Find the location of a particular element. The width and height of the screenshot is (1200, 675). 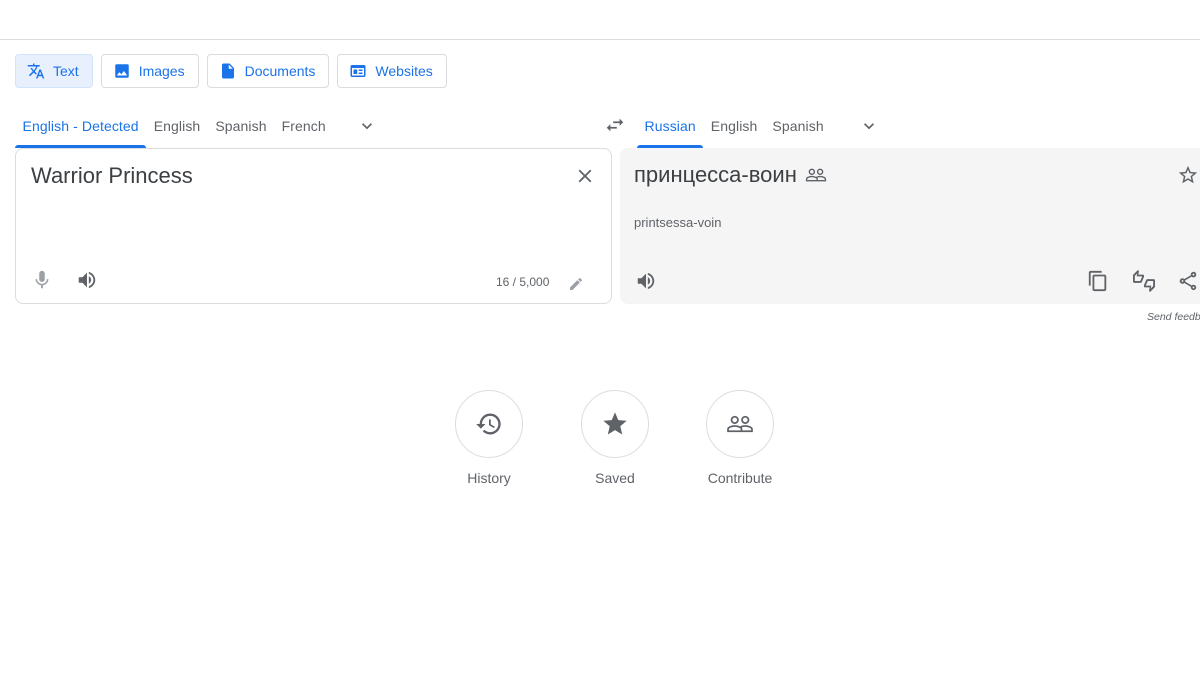

source-lang-spanish: Spanish is located at coordinates (241, 126).